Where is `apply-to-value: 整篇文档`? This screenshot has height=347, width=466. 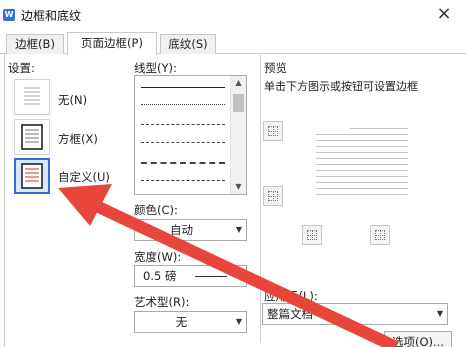
apply-to-value: 整篇文档 is located at coordinates (290, 314).